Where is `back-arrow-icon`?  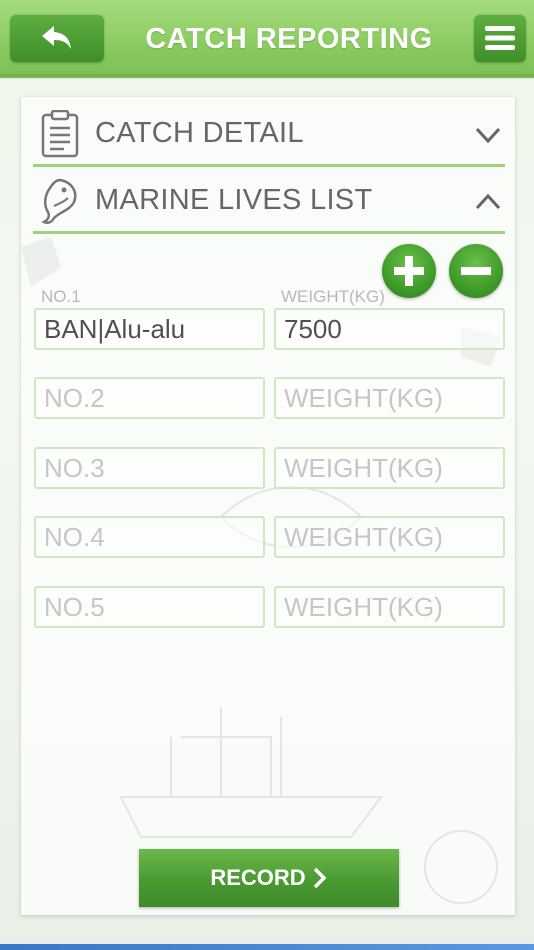 back-arrow-icon is located at coordinates (56, 37).